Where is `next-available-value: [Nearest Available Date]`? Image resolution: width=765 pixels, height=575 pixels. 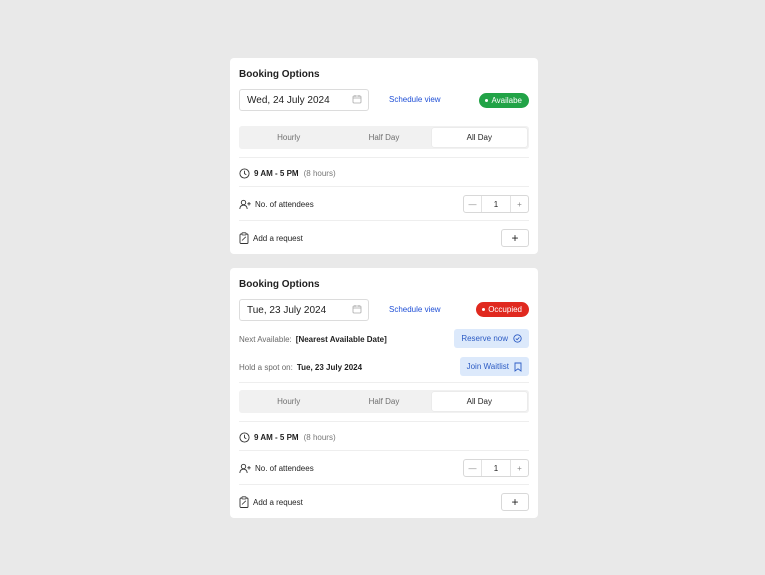
next-available-value: [Nearest Available Date] is located at coordinates (341, 339).